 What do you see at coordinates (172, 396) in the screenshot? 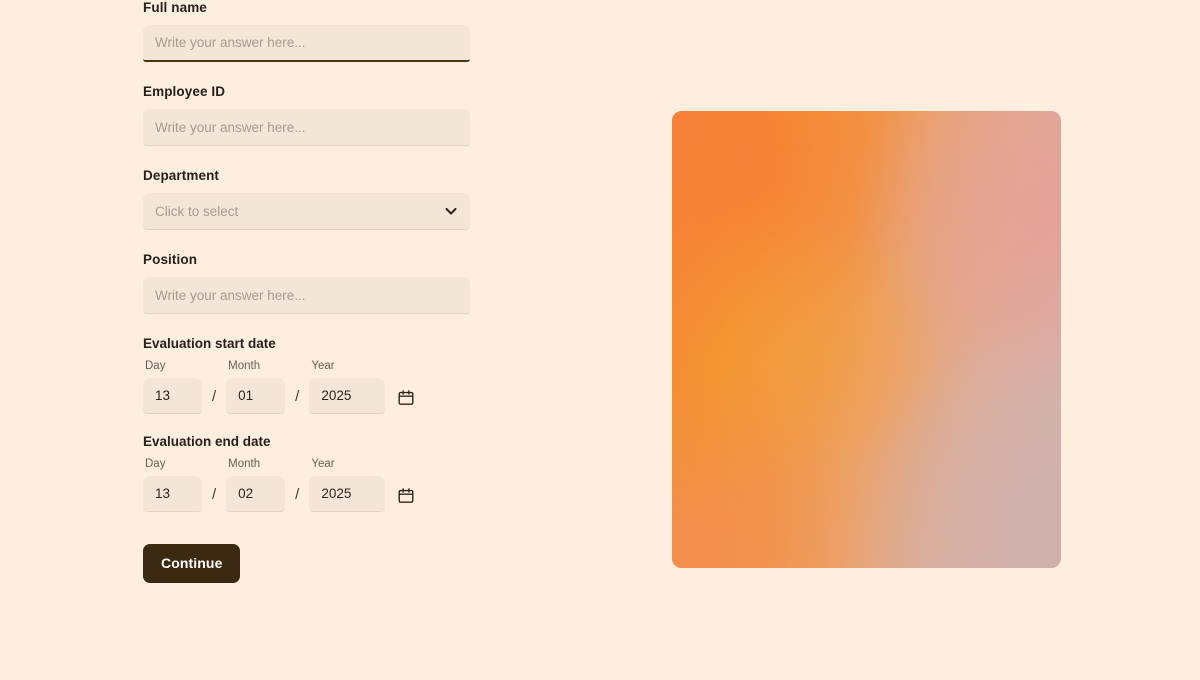
I see `start-day-input: 13` at bounding box center [172, 396].